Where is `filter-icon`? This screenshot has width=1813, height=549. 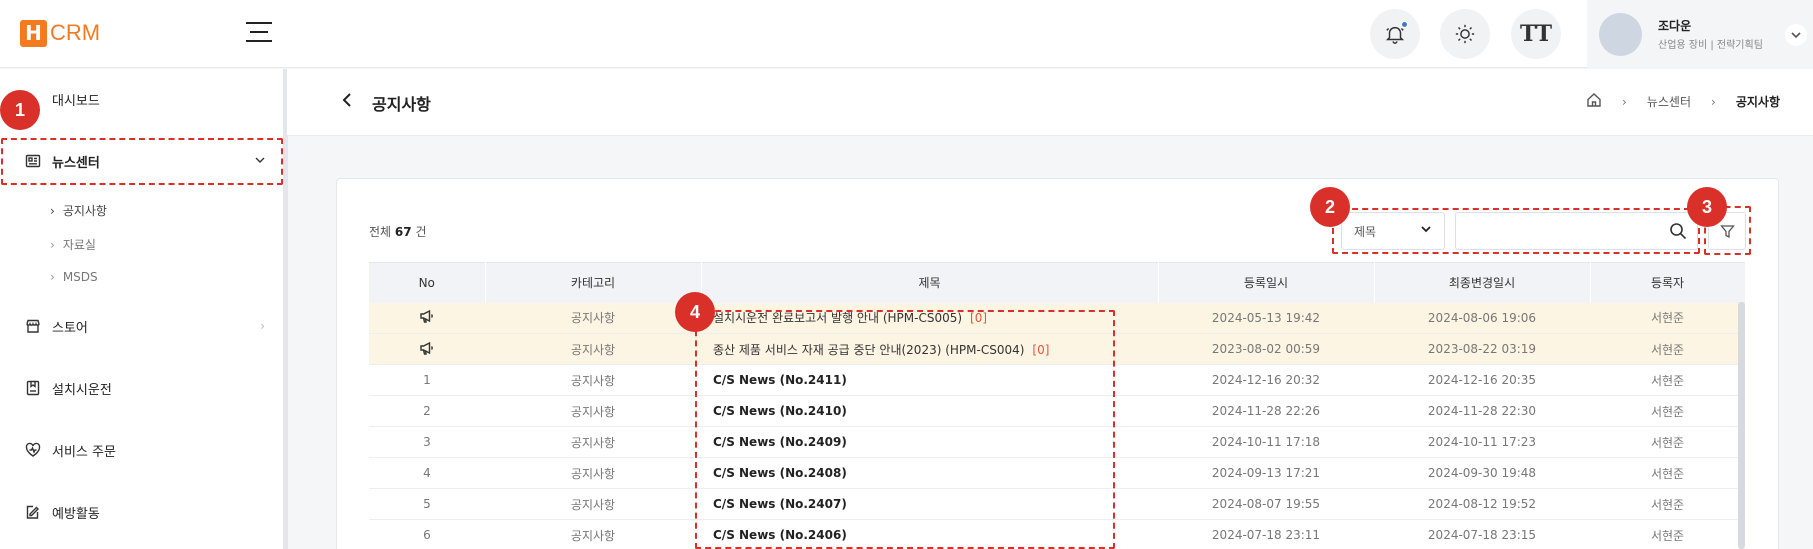
filter-icon is located at coordinates (1727, 231).